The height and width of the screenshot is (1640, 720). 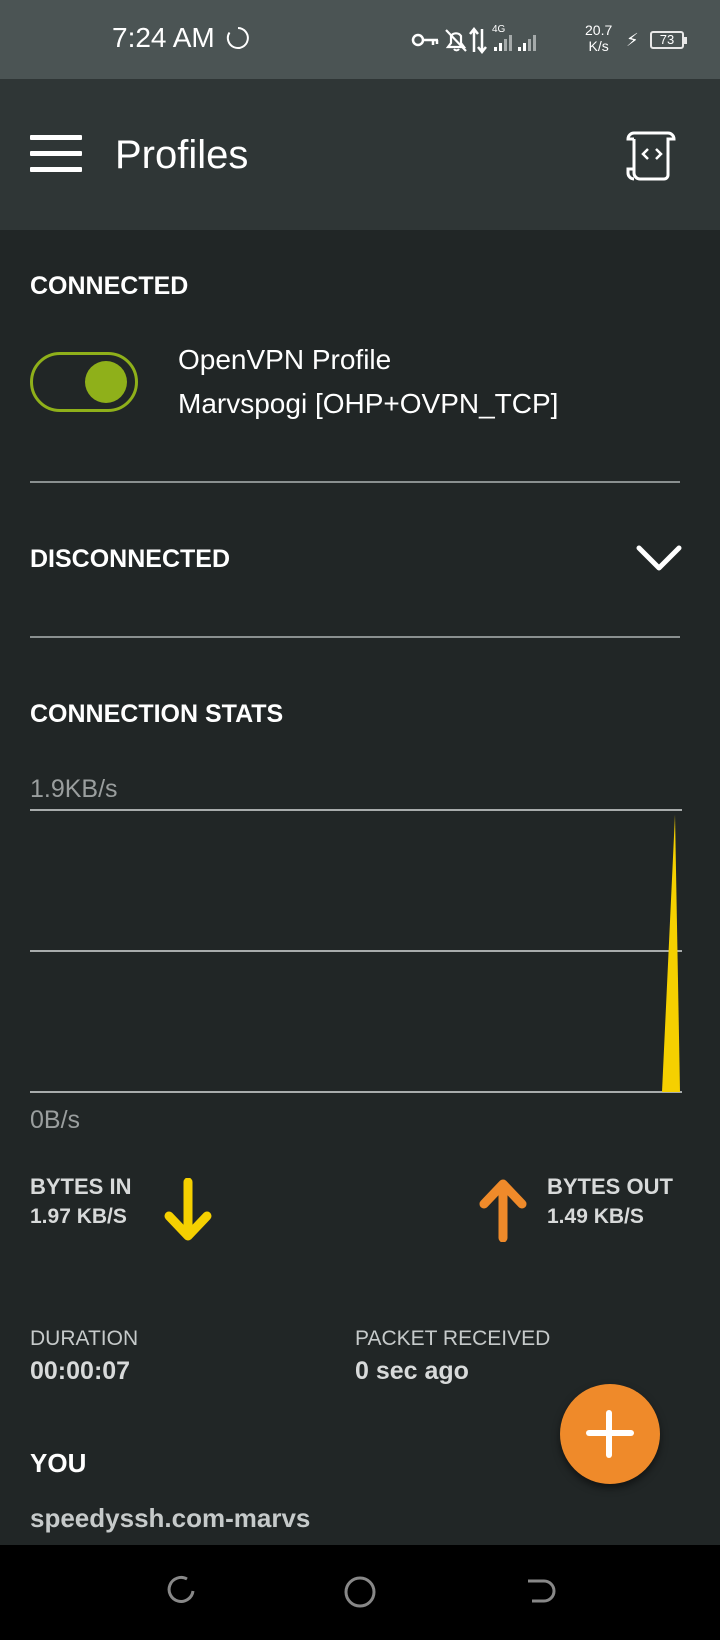 I want to click on status-bar: 7:24 AM 4G 20.7 K/s ⚡ 73, so click(x=360, y=39).